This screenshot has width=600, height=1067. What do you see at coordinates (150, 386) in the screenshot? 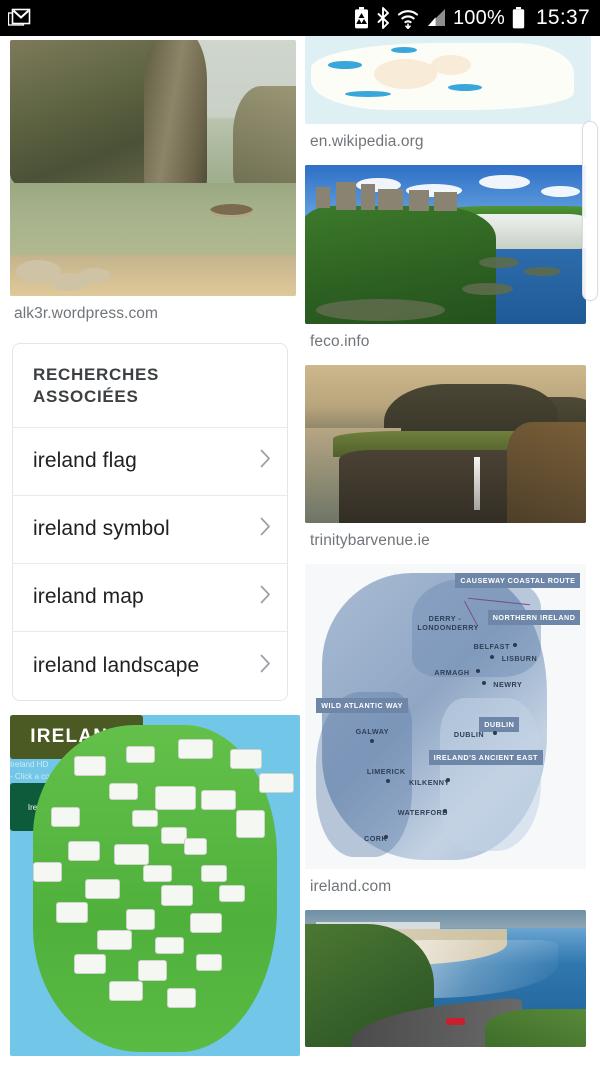
I see `related-searches-heading: RECHERCHES ASSOCIÉES` at bounding box center [150, 386].